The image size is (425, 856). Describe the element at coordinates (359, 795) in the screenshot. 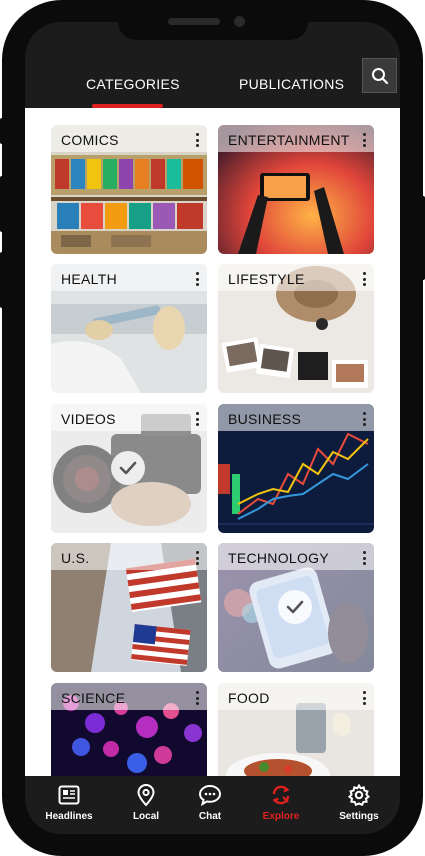

I see `gear-icon` at that location.